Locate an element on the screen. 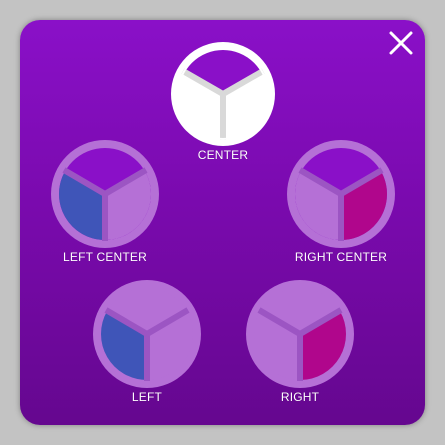  mode-label: RIGHT is located at coordinates (300, 397).